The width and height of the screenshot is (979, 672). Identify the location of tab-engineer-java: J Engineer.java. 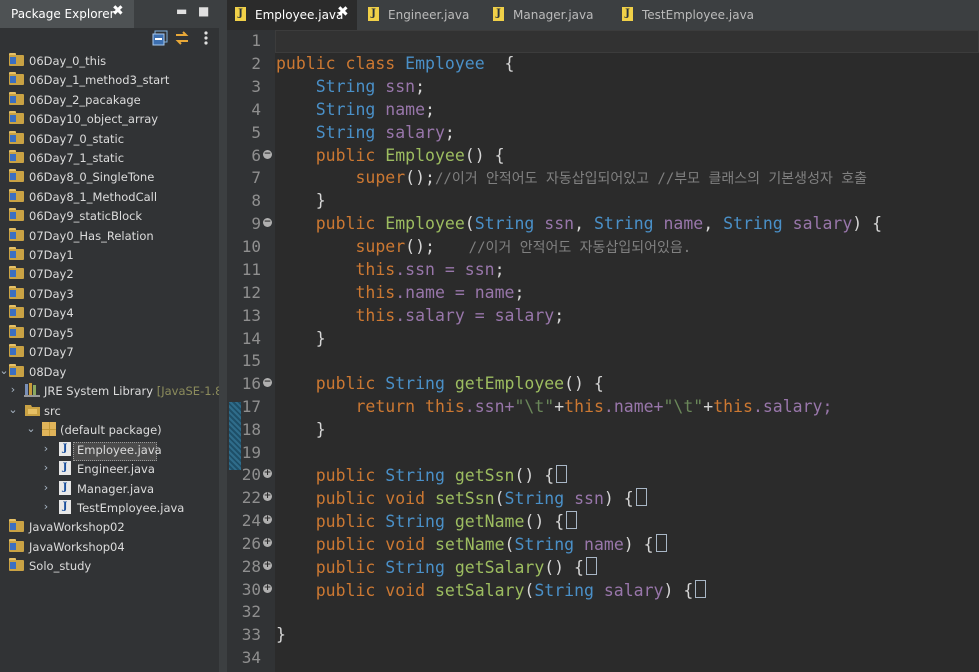
(421, 15).